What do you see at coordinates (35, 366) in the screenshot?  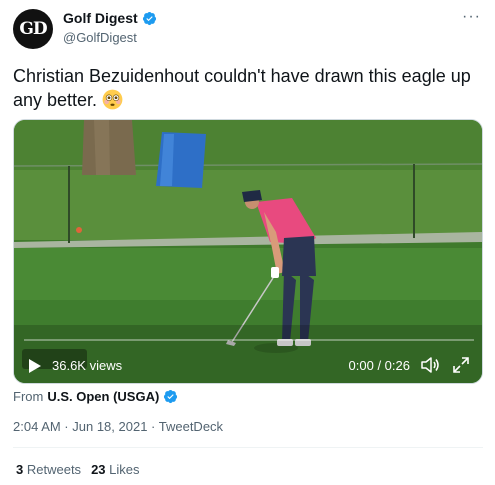 I see `play-icon` at bounding box center [35, 366].